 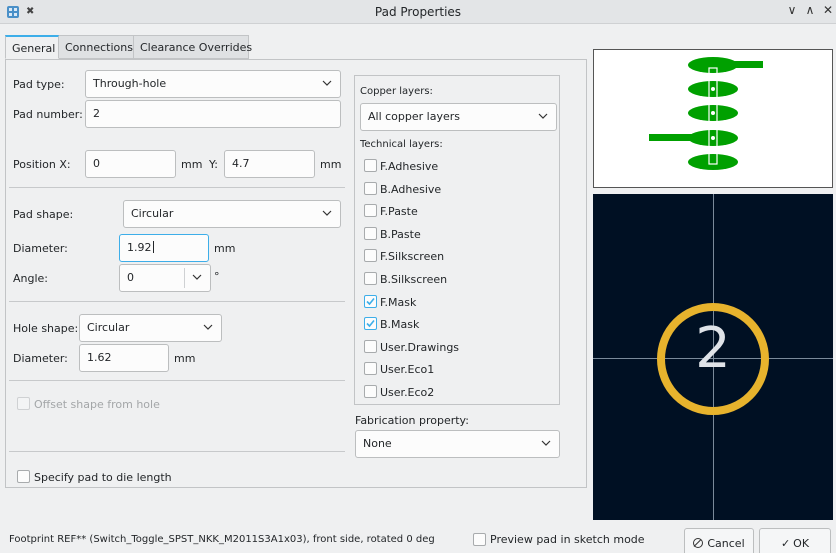 I want to click on hole-diameter-label: Diameter:, so click(x=40, y=358).